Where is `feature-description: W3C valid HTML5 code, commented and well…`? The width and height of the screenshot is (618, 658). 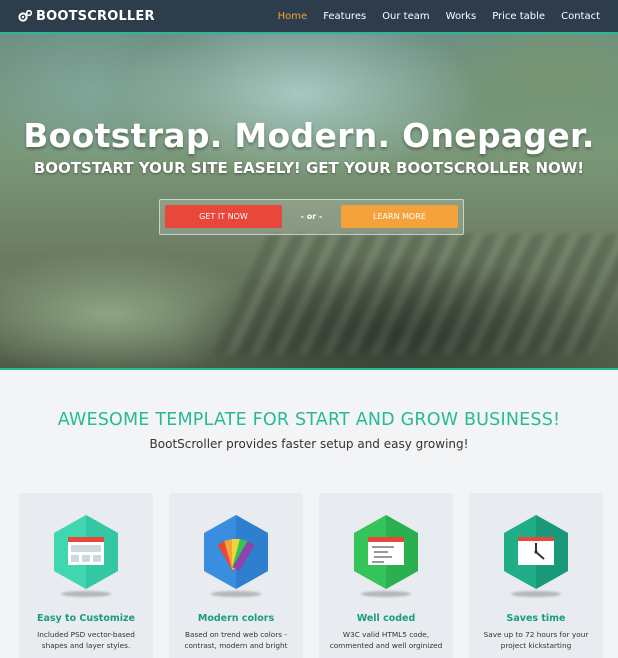
feature-description: W3C valid HTML5 code, commented and well… is located at coordinates (386, 640).